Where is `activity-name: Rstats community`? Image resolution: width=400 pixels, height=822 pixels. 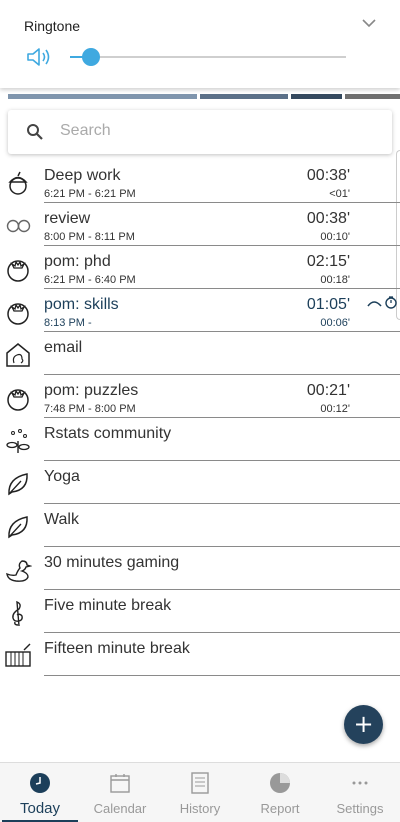
activity-name: Rstats community is located at coordinates (108, 433).